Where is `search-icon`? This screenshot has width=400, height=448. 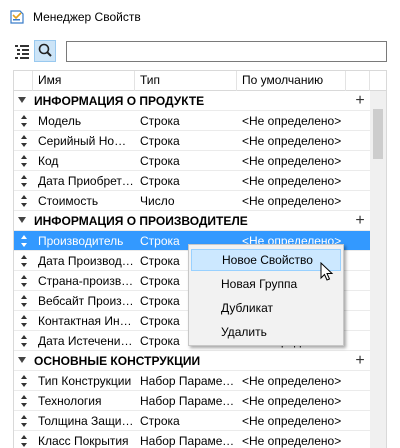 search-icon is located at coordinates (45, 50).